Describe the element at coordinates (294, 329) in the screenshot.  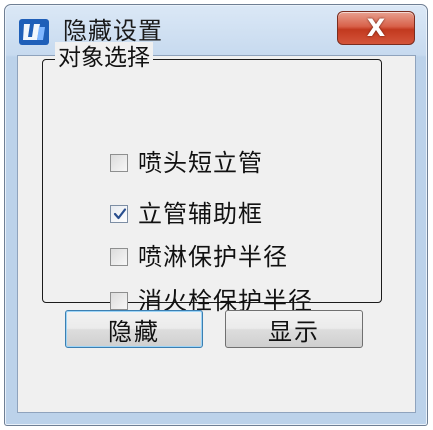
I see `show-button: 显示` at that location.